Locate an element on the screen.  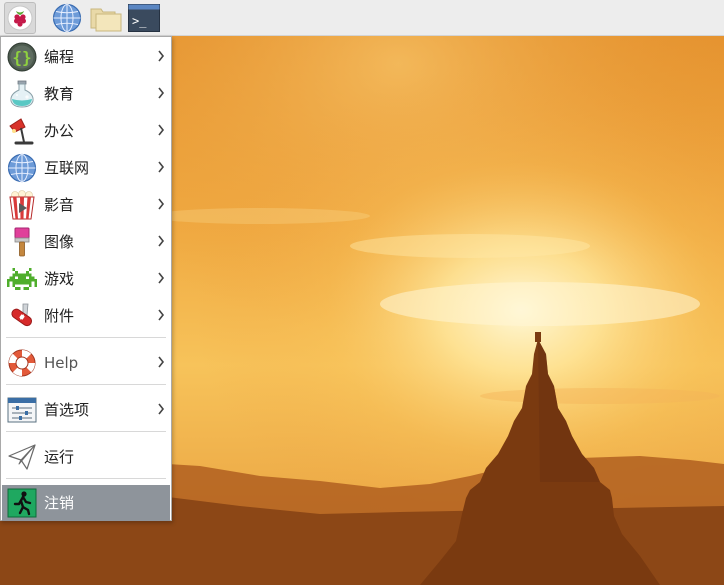
menu-item-label: 办公 is located at coordinates (59, 131).